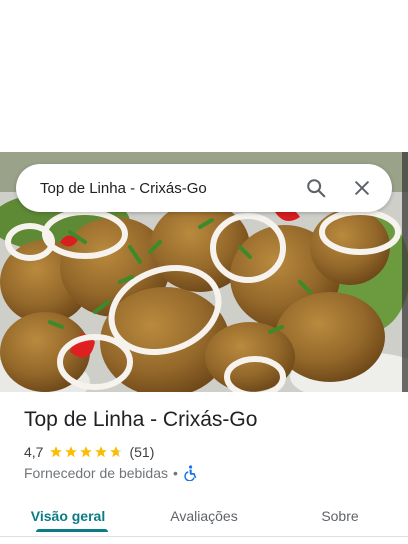  I want to click on search-bar: Top de Linha - Crixás-Go, so click(204, 188).